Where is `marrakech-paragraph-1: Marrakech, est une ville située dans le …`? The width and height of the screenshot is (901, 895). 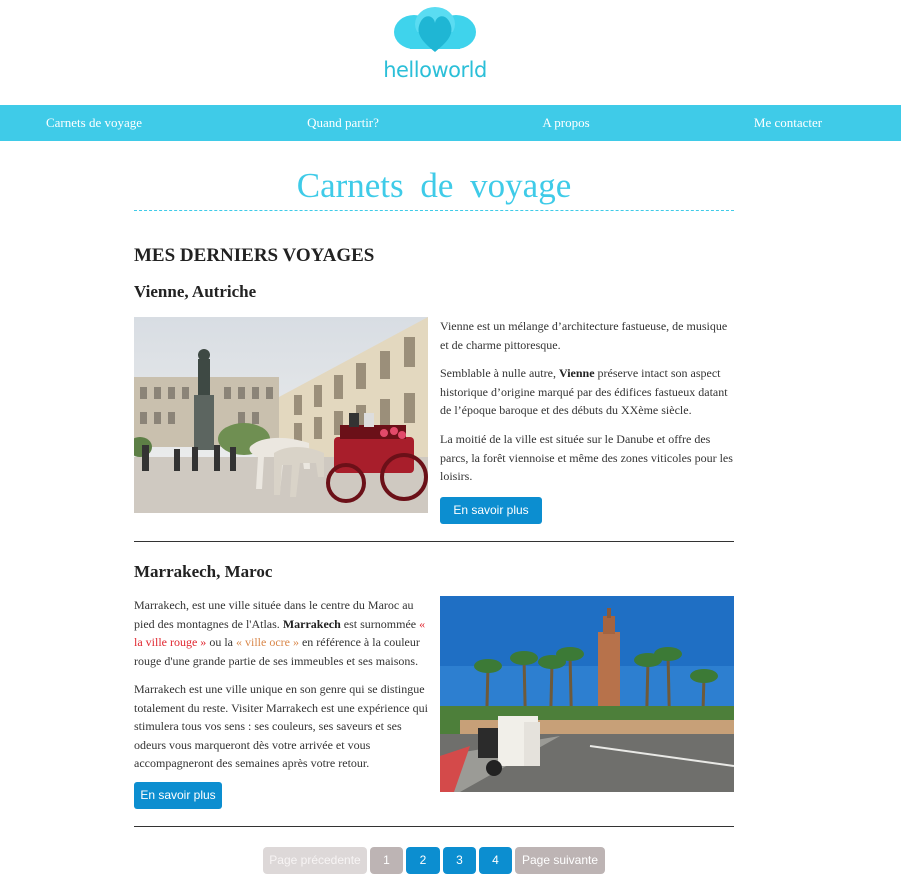 marrakech-paragraph-1: Marrakech, est une ville située dans le … is located at coordinates (282, 633).